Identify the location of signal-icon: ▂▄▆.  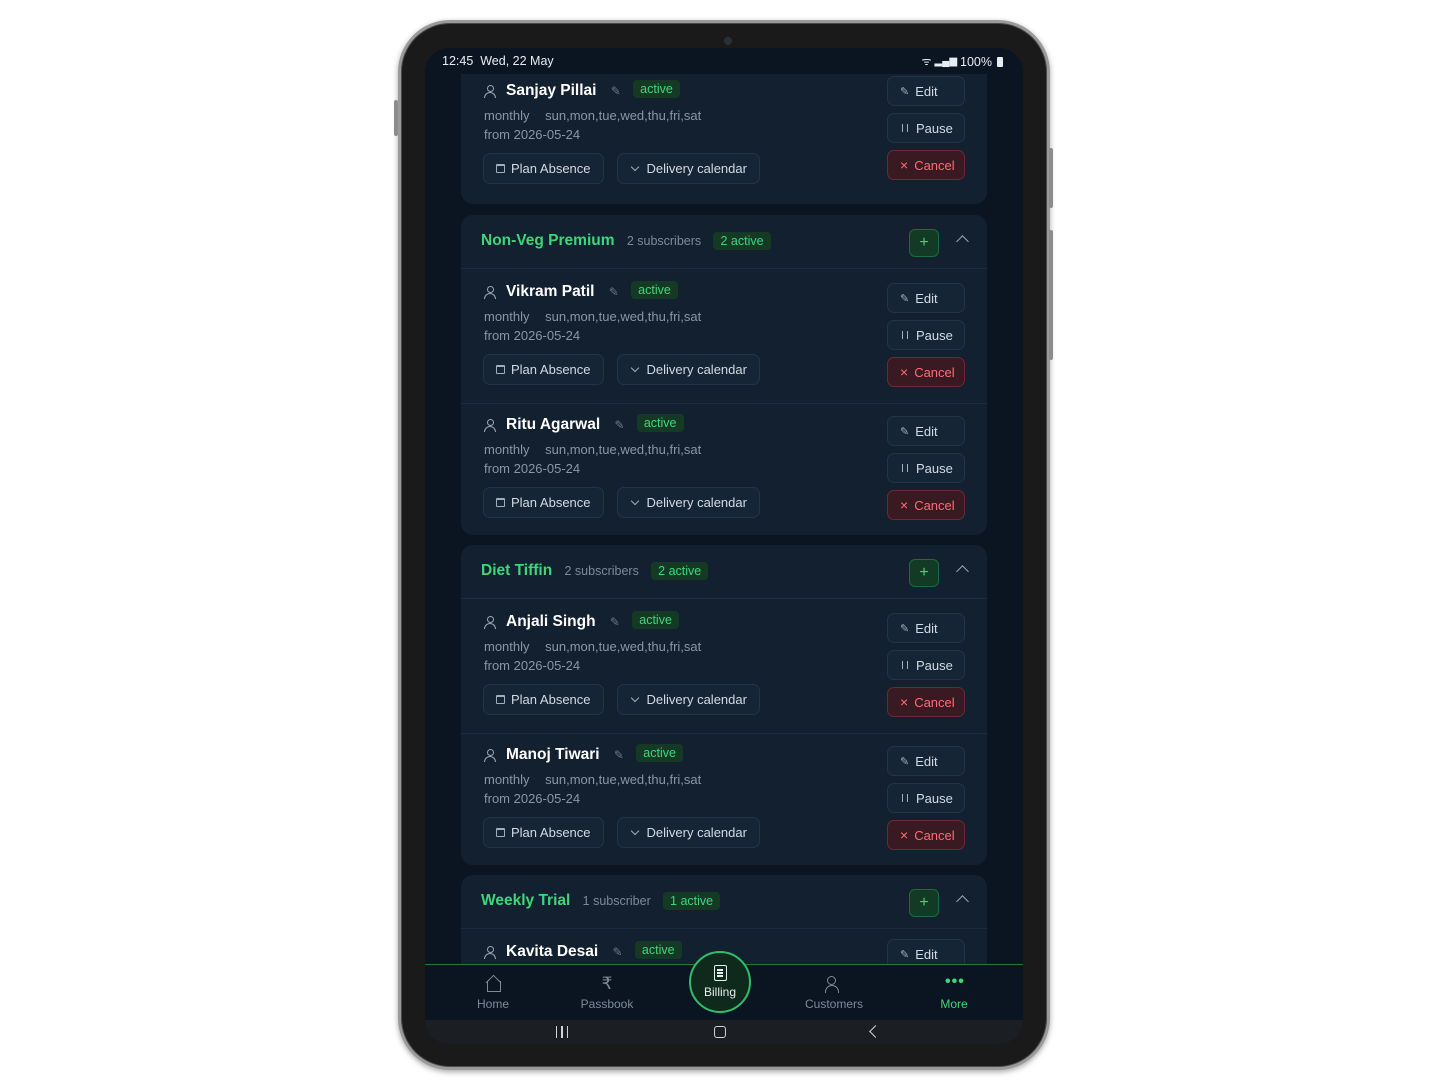
(946, 61).